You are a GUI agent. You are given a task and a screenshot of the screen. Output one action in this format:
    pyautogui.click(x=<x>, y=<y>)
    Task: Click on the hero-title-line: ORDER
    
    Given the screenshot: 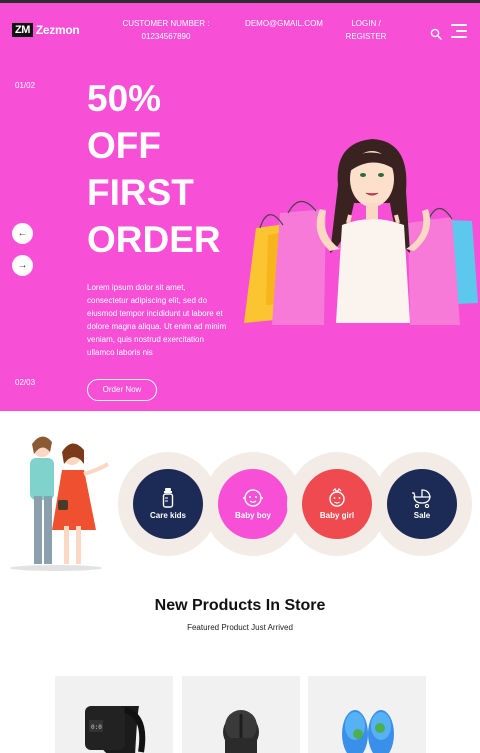 What is the action you would take?
    pyautogui.click(x=154, y=239)
    